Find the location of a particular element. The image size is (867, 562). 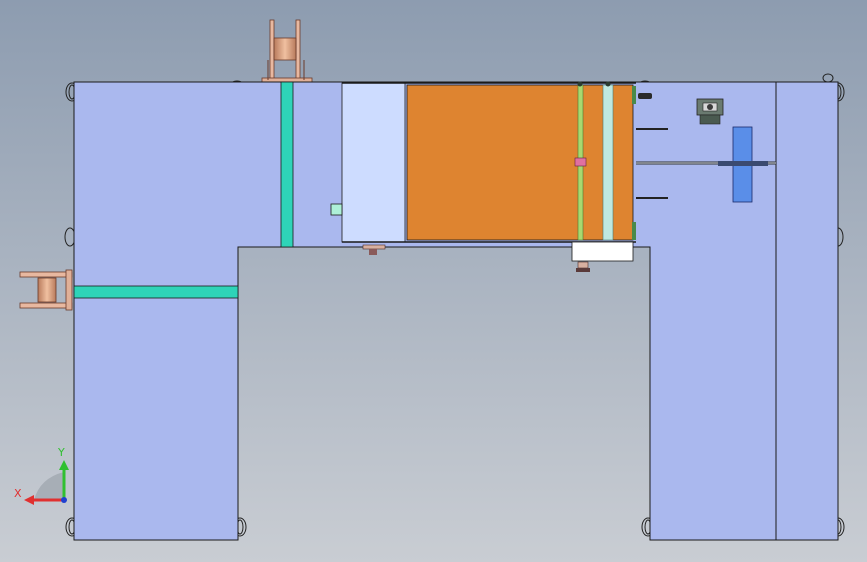

bottom-module-knob is located at coordinates (583, 266).